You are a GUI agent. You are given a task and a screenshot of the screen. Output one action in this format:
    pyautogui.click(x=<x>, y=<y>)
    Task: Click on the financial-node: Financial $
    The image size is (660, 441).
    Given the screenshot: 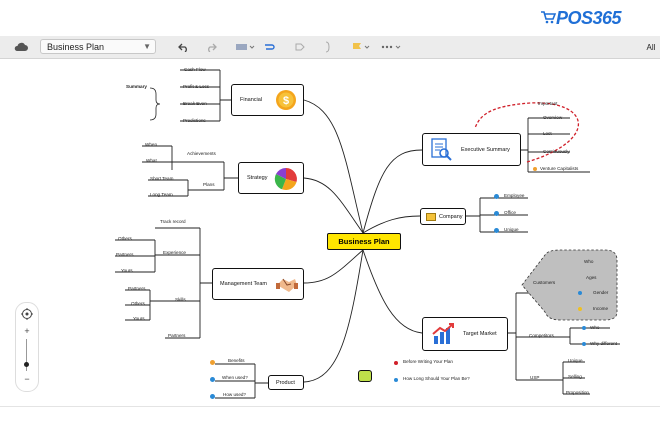 What is the action you would take?
    pyautogui.click(x=267, y=100)
    